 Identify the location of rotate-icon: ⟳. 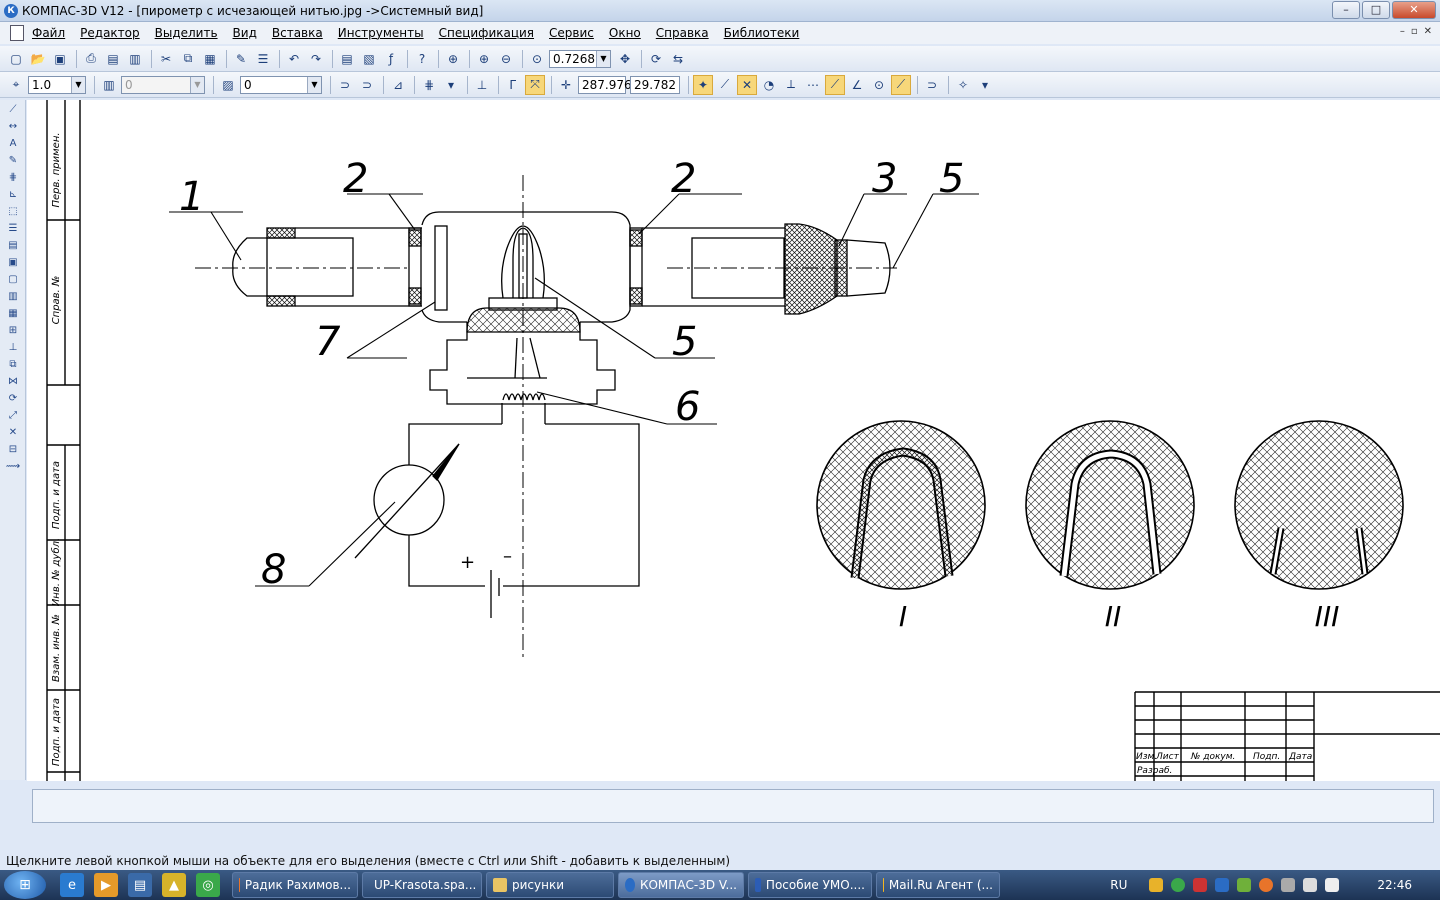
(13, 398).